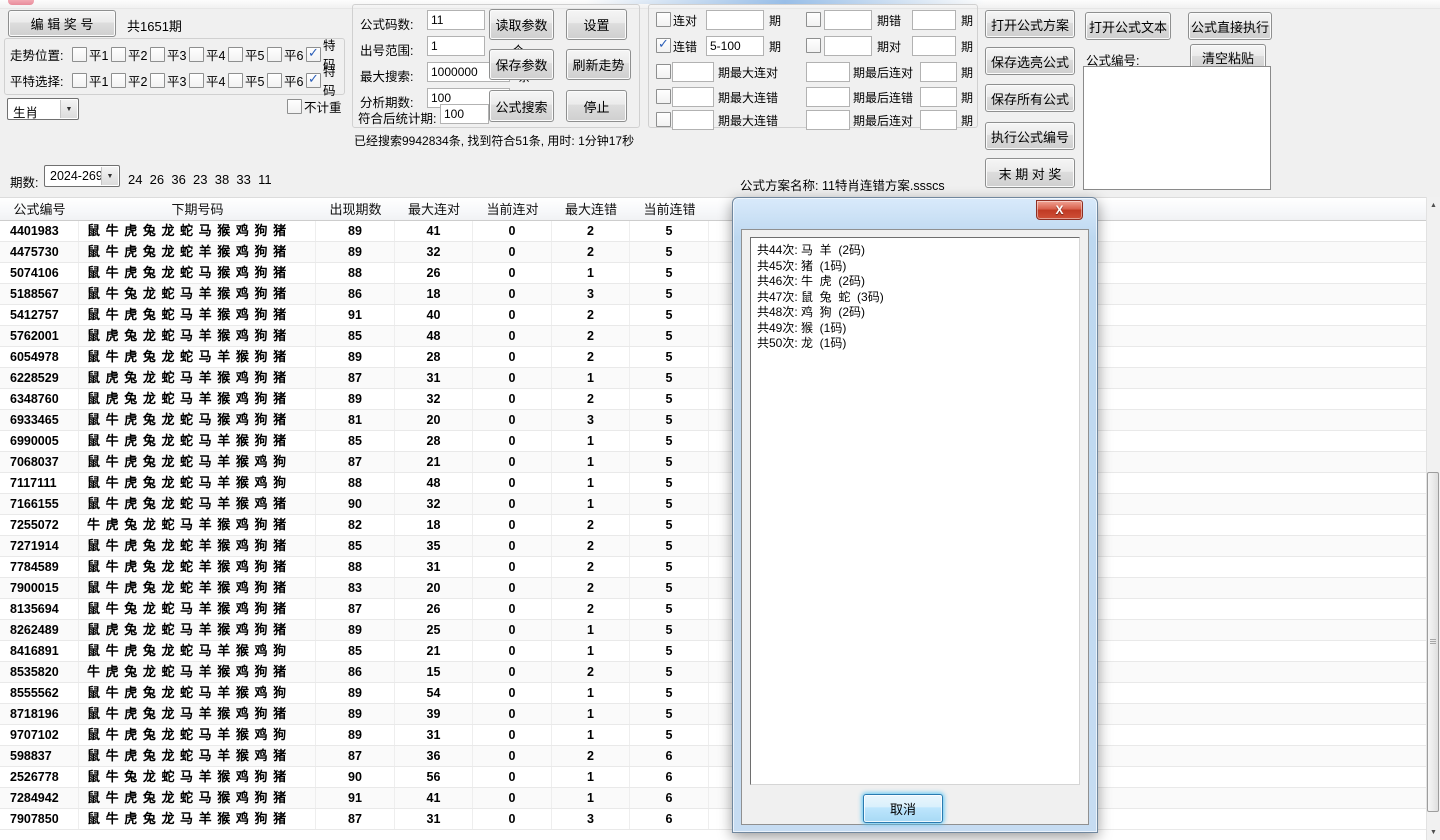 Image resolution: width=1440 pixels, height=840 pixels. What do you see at coordinates (62, 23) in the screenshot?
I see `edit-prize-button: 编 辑 奖 号` at bounding box center [62, 23].